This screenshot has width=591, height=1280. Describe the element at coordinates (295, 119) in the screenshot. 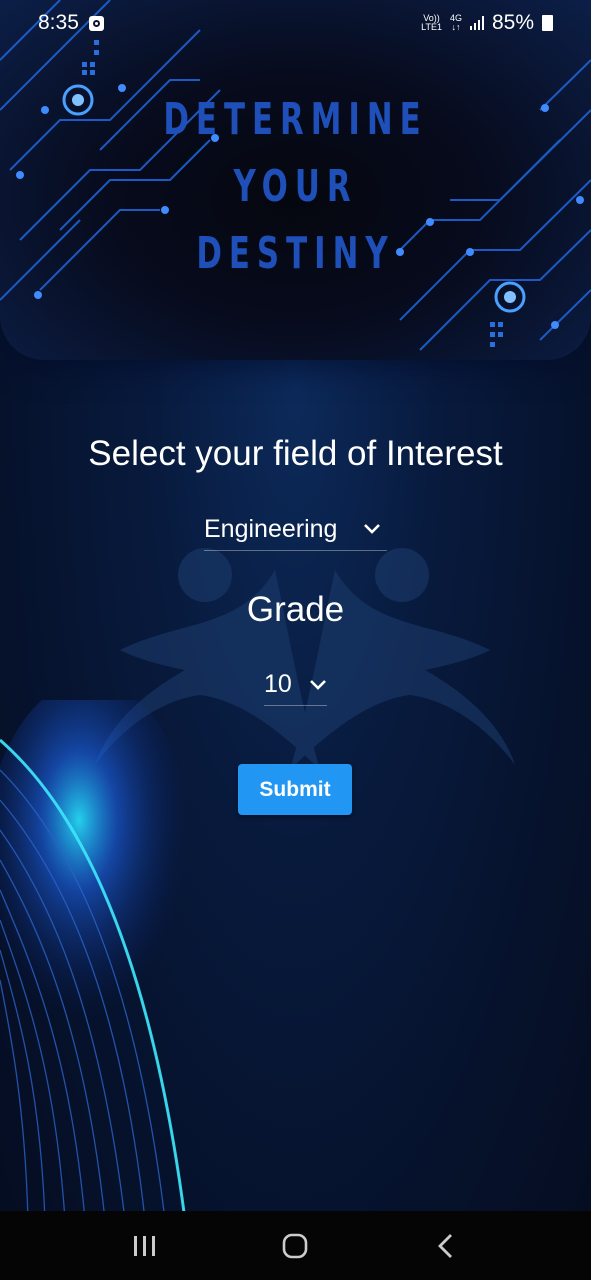

I see `title-line-1: DETERMINE` at that location.